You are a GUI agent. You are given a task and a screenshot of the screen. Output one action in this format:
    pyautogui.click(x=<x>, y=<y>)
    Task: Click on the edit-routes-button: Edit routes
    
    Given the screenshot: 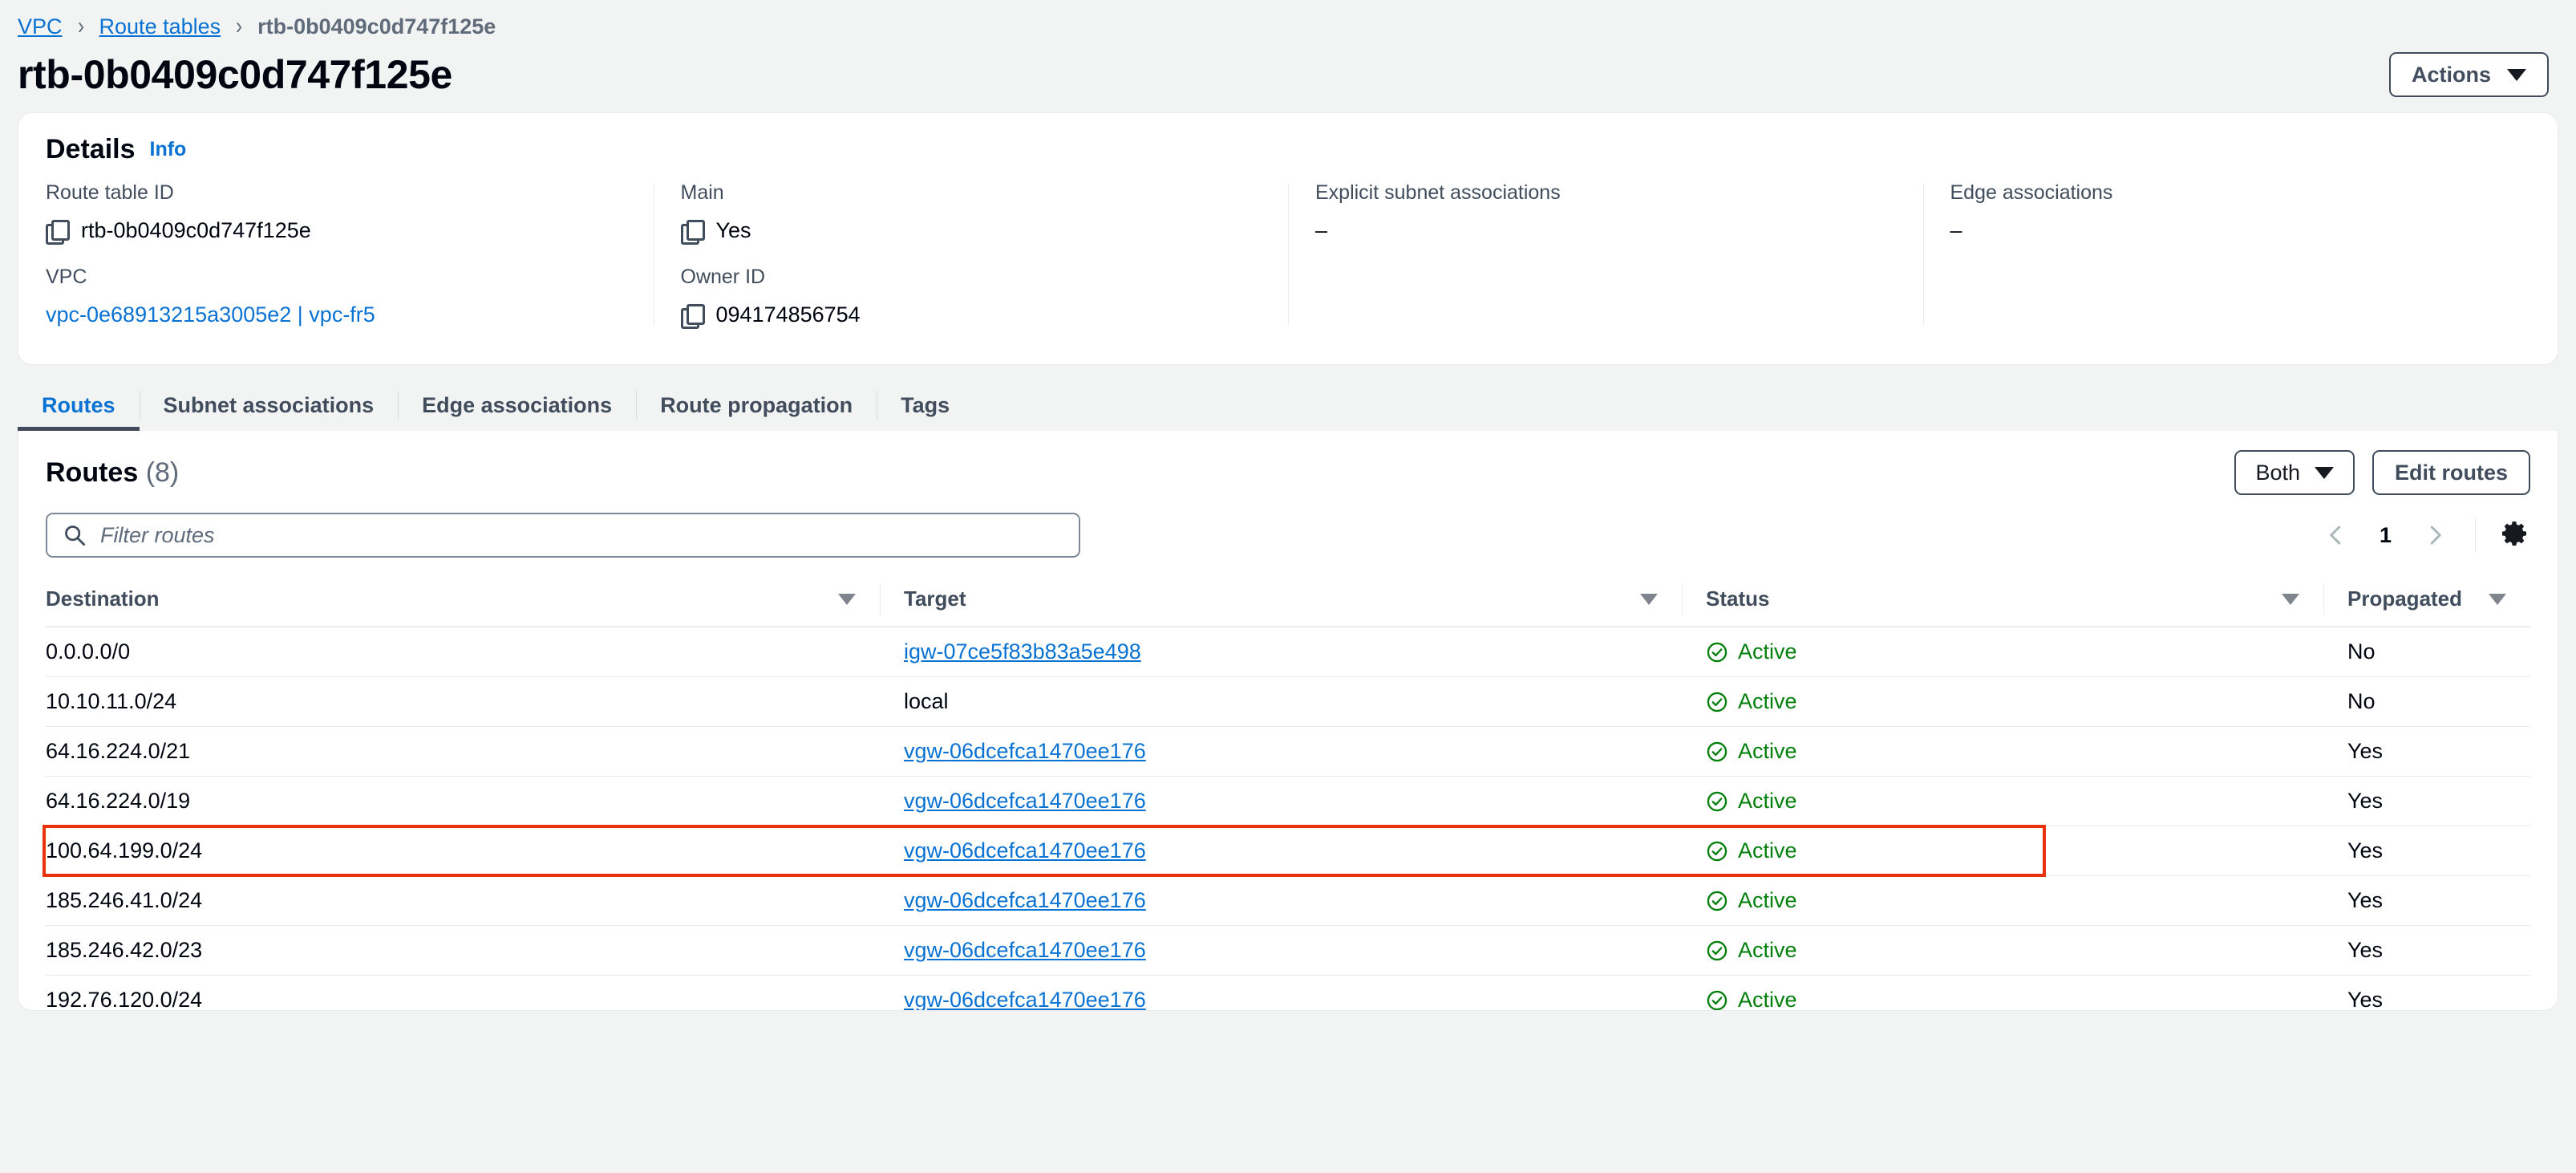 What is the action you would take?
    pyautogui.click(x=2450, y=472)
    